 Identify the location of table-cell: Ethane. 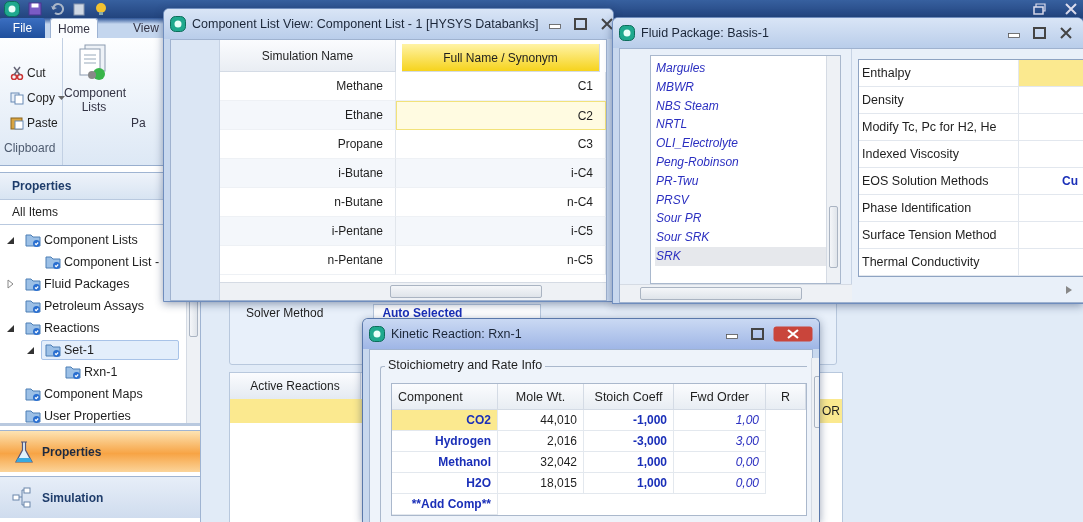
(308, 115).